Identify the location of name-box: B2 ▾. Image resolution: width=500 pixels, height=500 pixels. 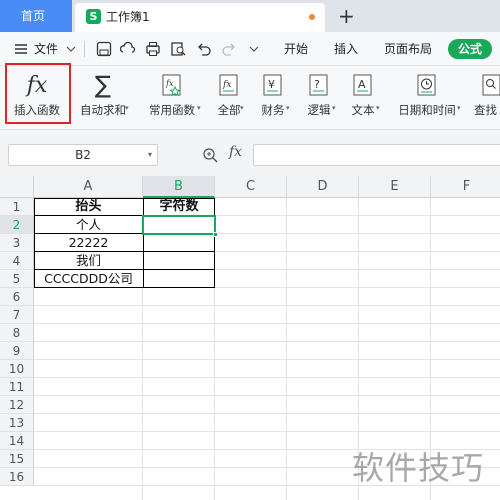
(83, 155).